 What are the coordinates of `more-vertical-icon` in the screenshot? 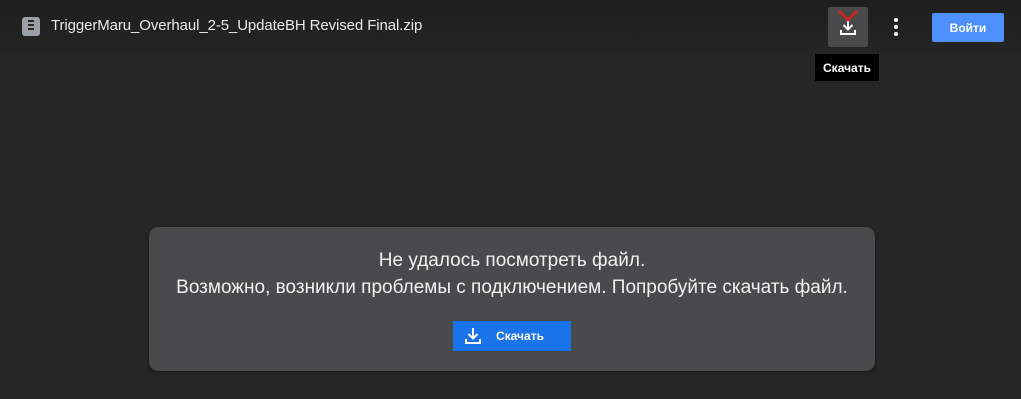 It's located at (896, 20).